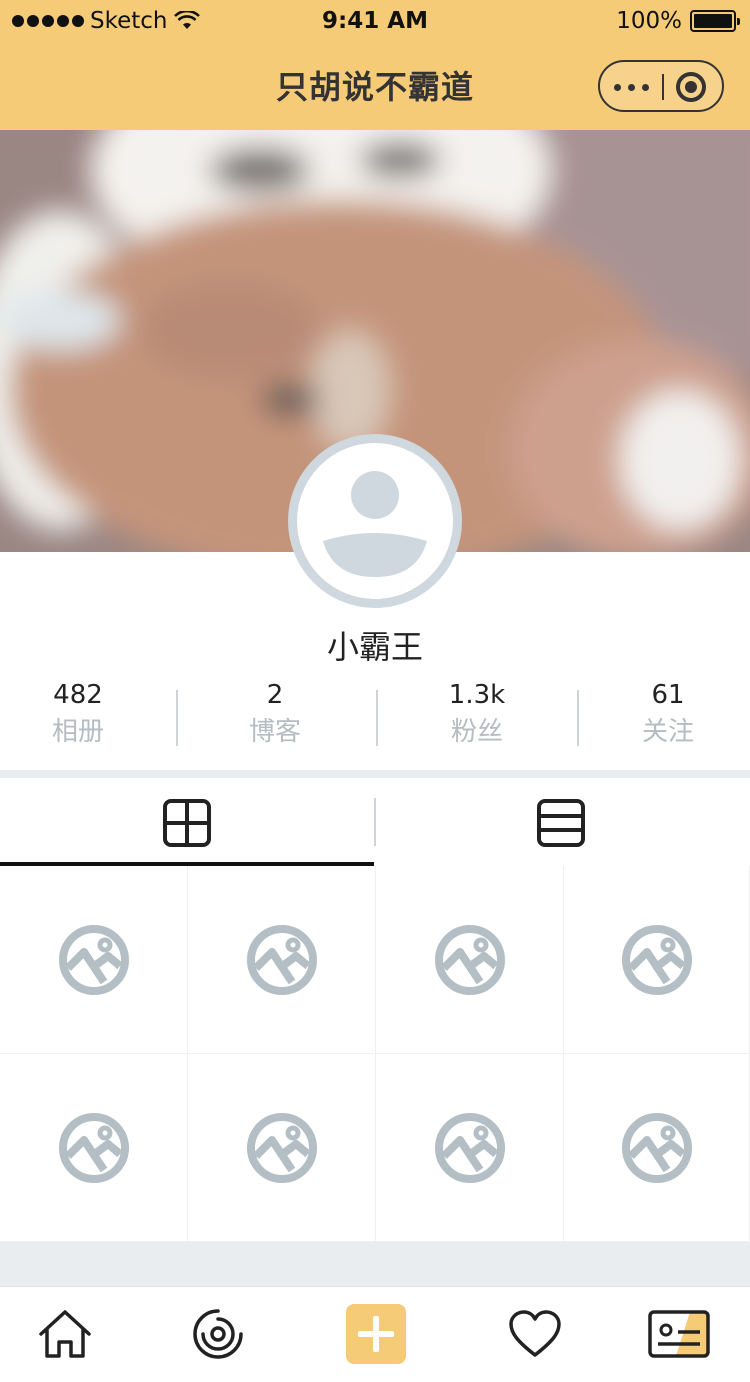 Image resolution: width=750 pixels, height=1382 pixels. I want to click on tab-list-view, so click(563, 822).